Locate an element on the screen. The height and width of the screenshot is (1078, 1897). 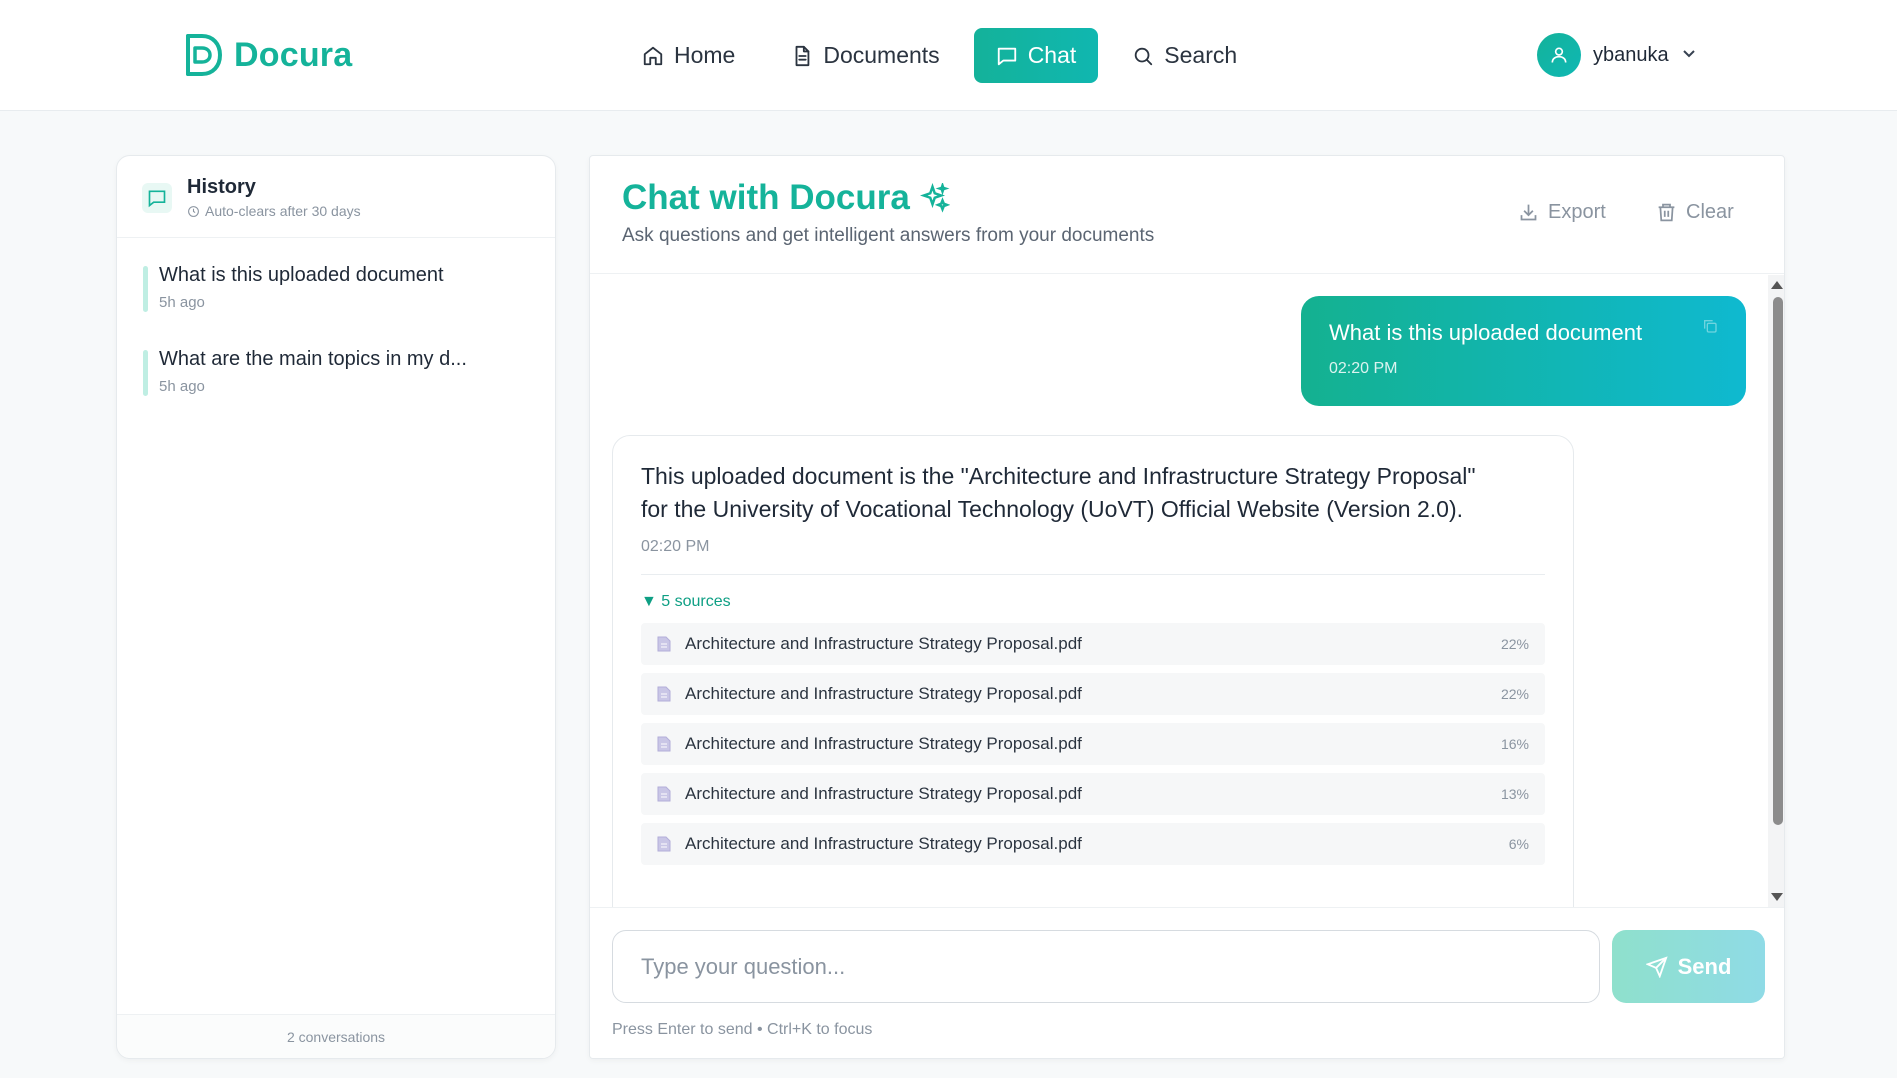
nav-documents-label: Documents is located at coordinates (881, 55).